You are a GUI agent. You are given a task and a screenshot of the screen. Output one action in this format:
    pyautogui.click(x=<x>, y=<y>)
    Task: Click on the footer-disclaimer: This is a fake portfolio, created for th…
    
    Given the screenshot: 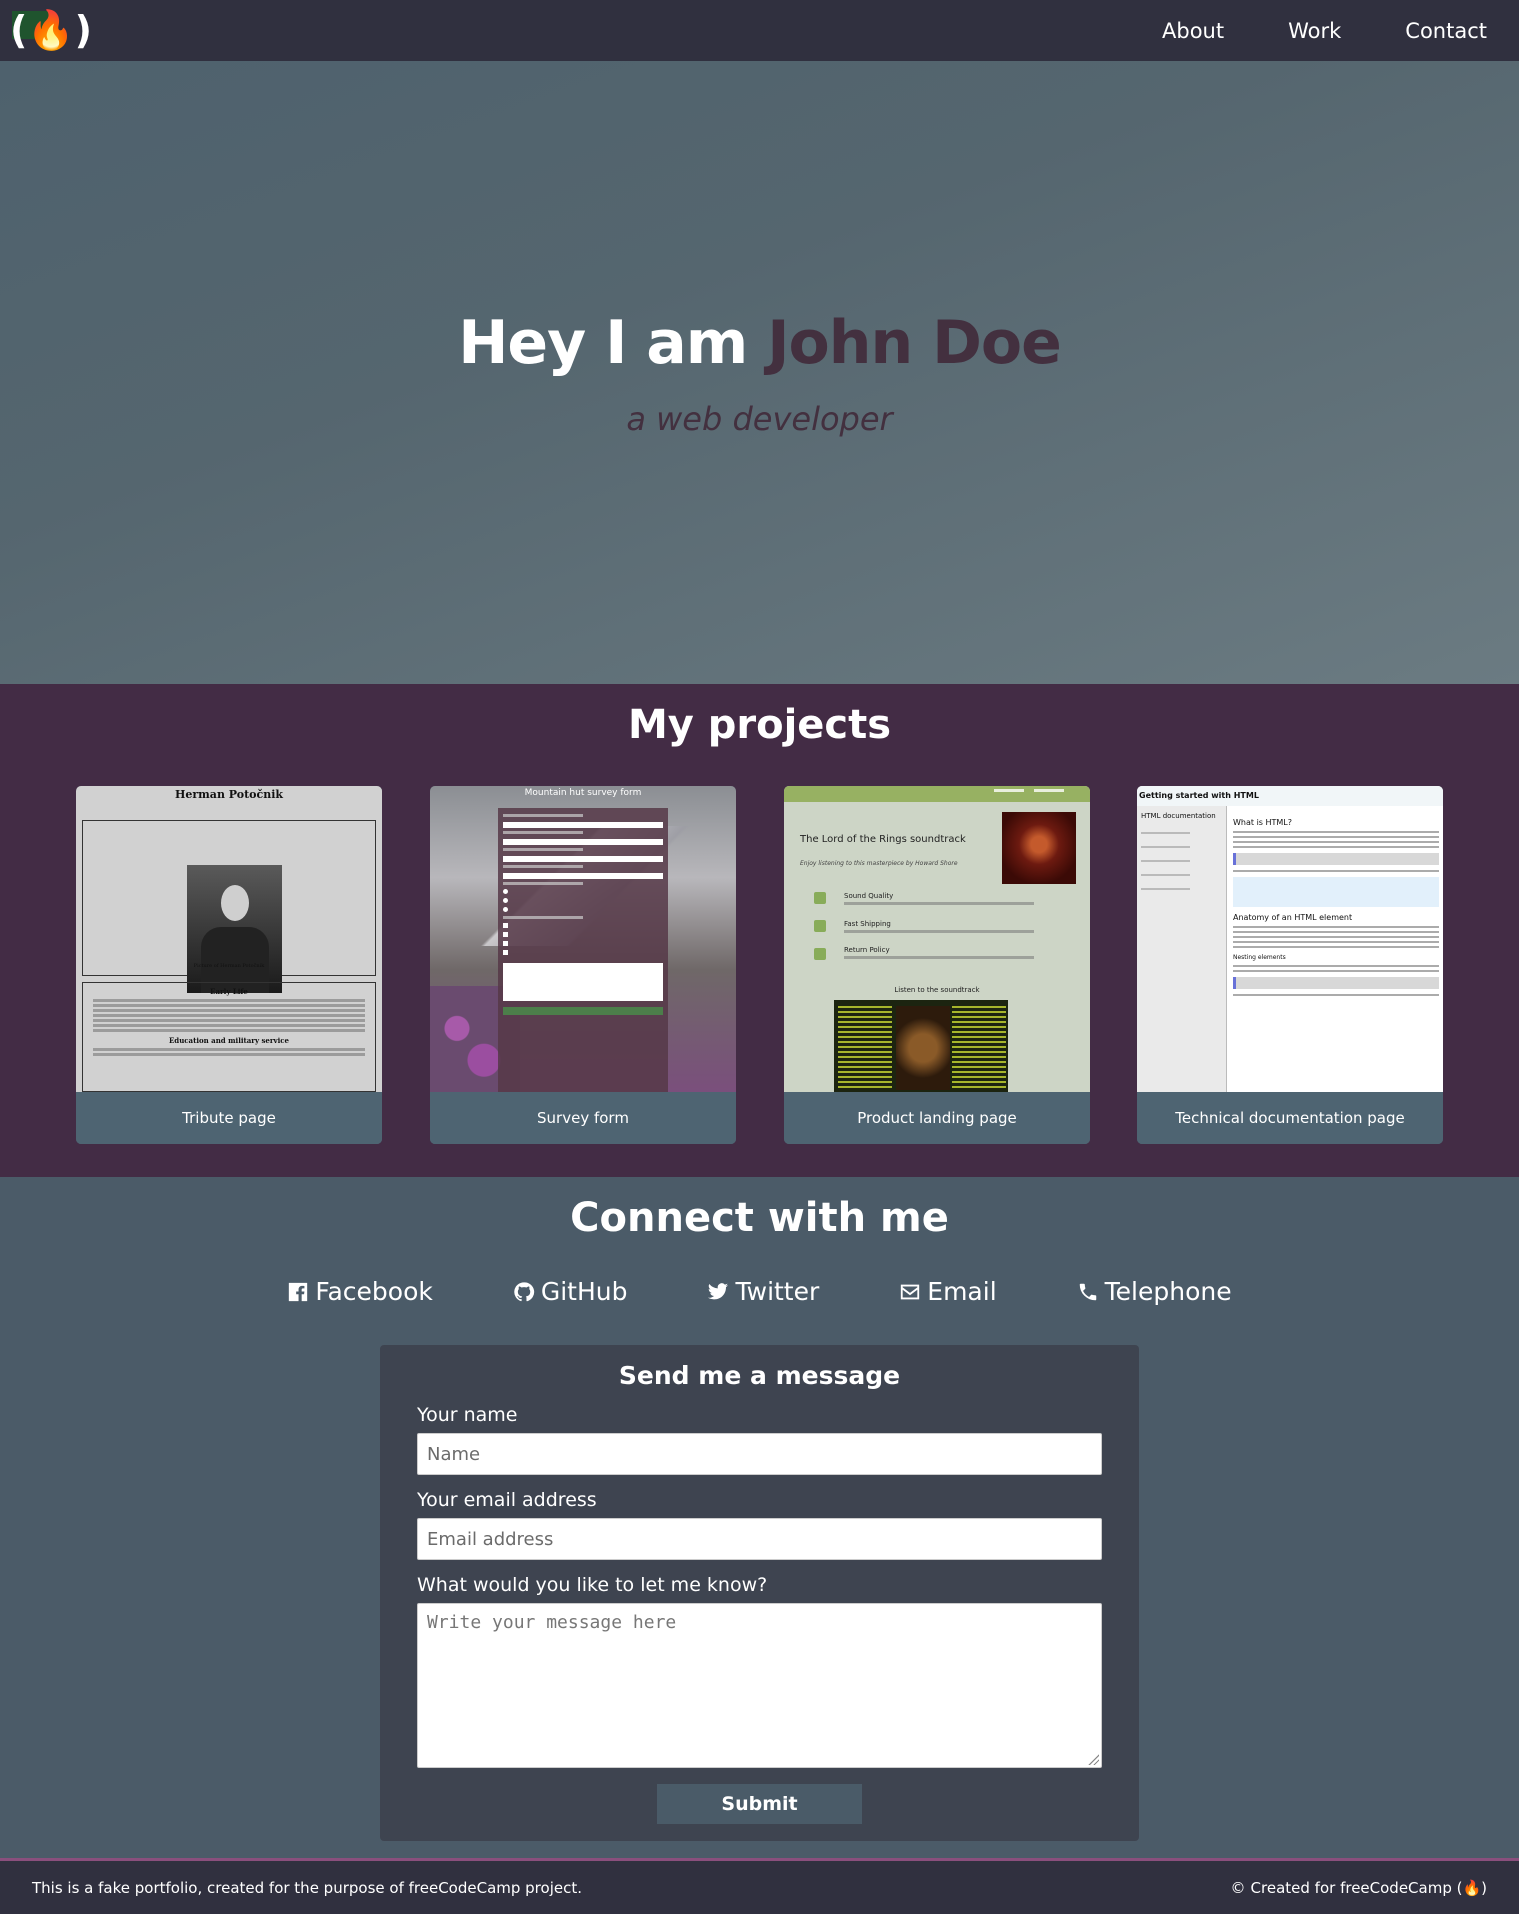 What is the action you would take?
    pyautogui.click(x=307, y=1887)
    